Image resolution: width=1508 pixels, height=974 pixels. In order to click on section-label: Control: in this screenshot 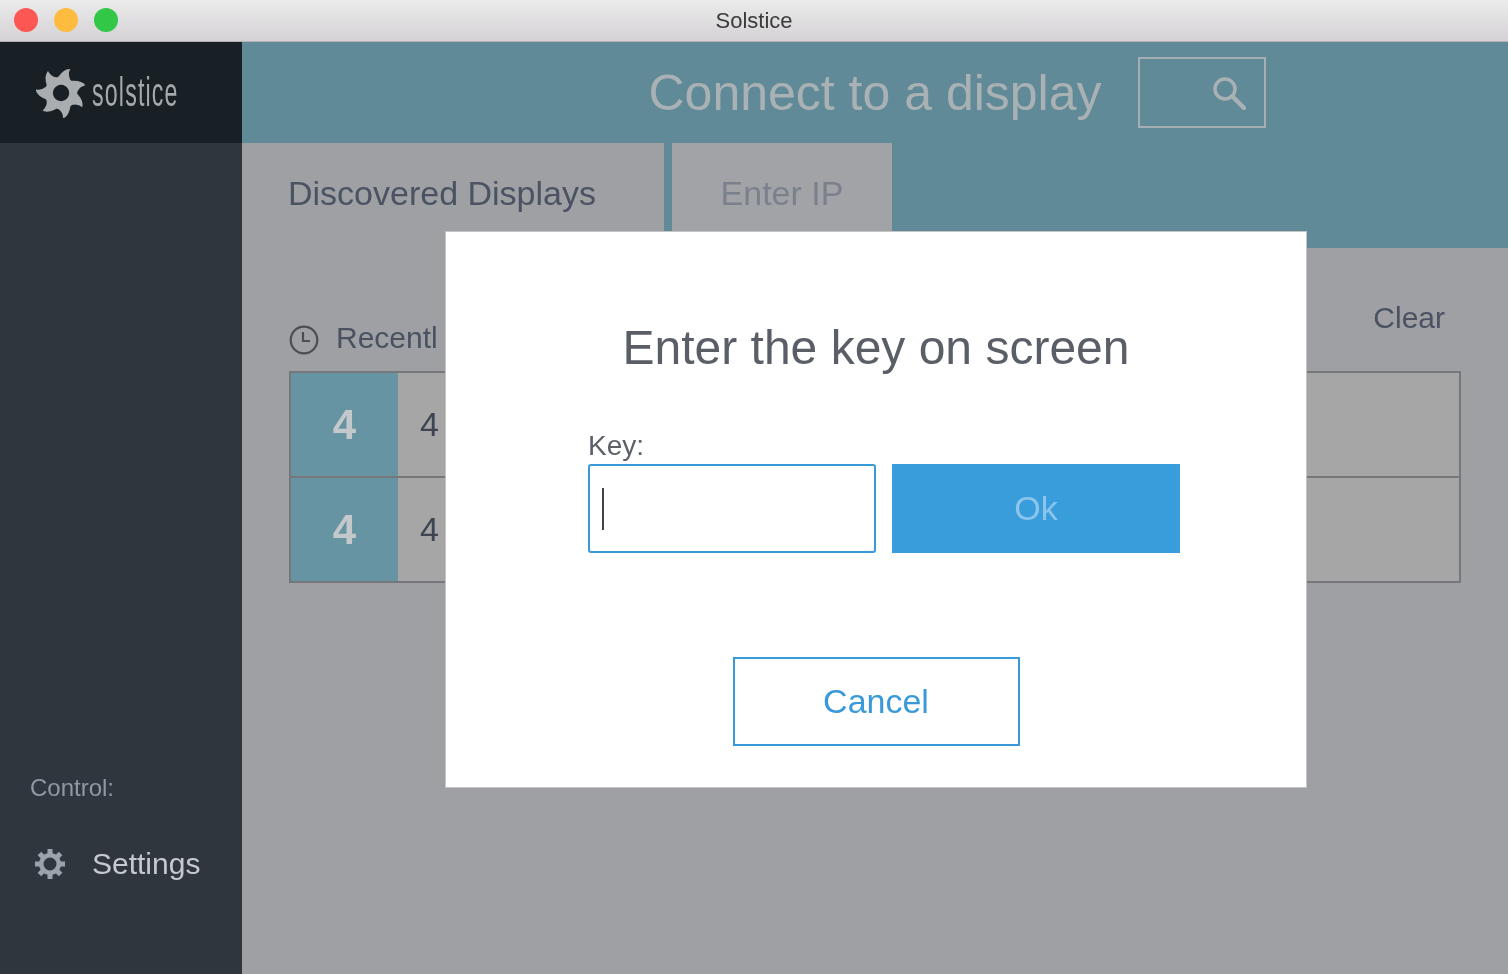, I will do `click(72, 788)`.